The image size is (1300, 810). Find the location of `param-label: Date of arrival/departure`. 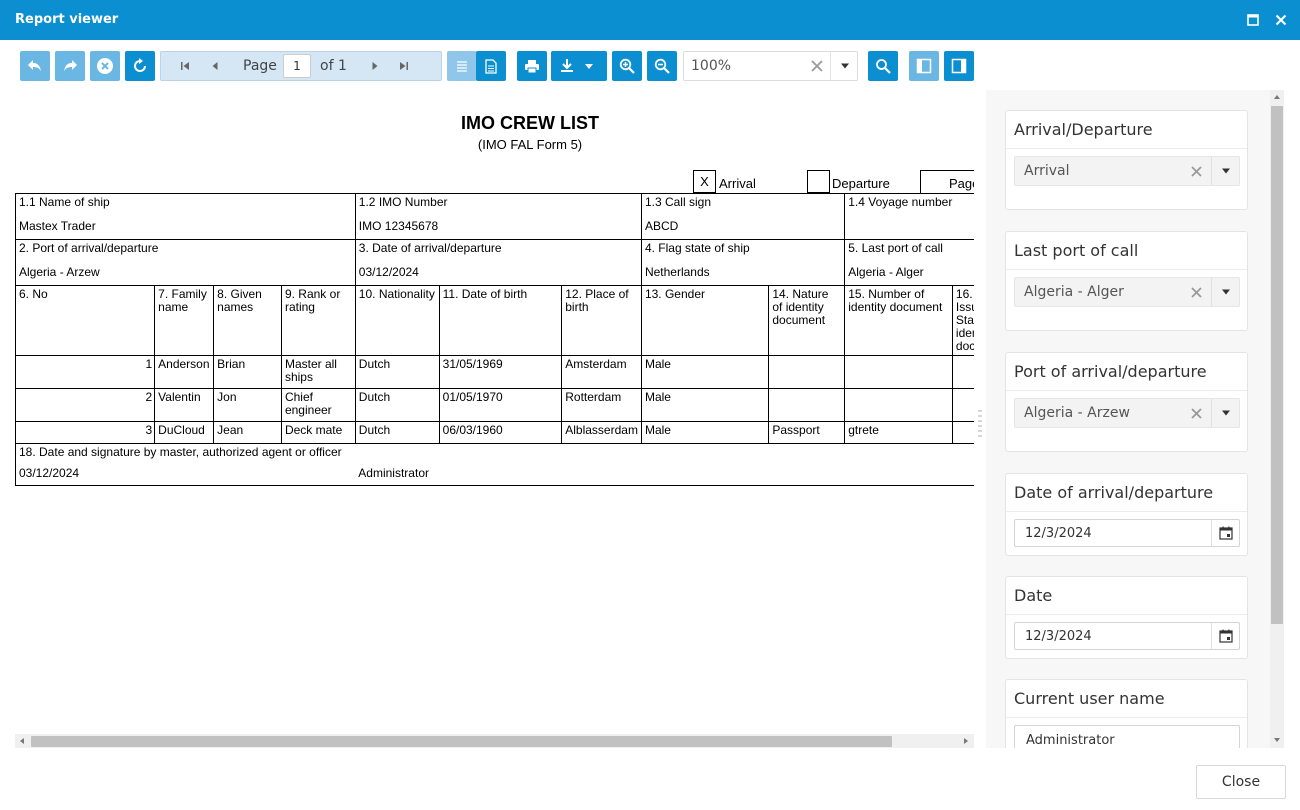

param-label: Date of arrival/departure is located at coordinates (1114, 492).